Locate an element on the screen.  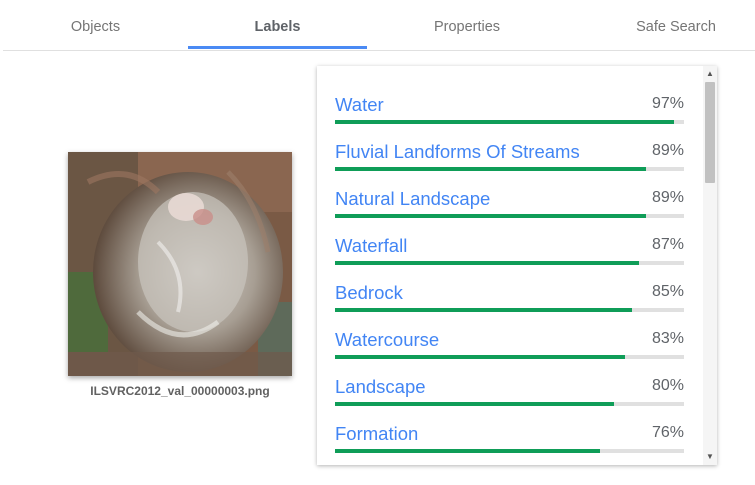
scroll-down-arrow-icon: ▼ is located at coordinates (710, 457).